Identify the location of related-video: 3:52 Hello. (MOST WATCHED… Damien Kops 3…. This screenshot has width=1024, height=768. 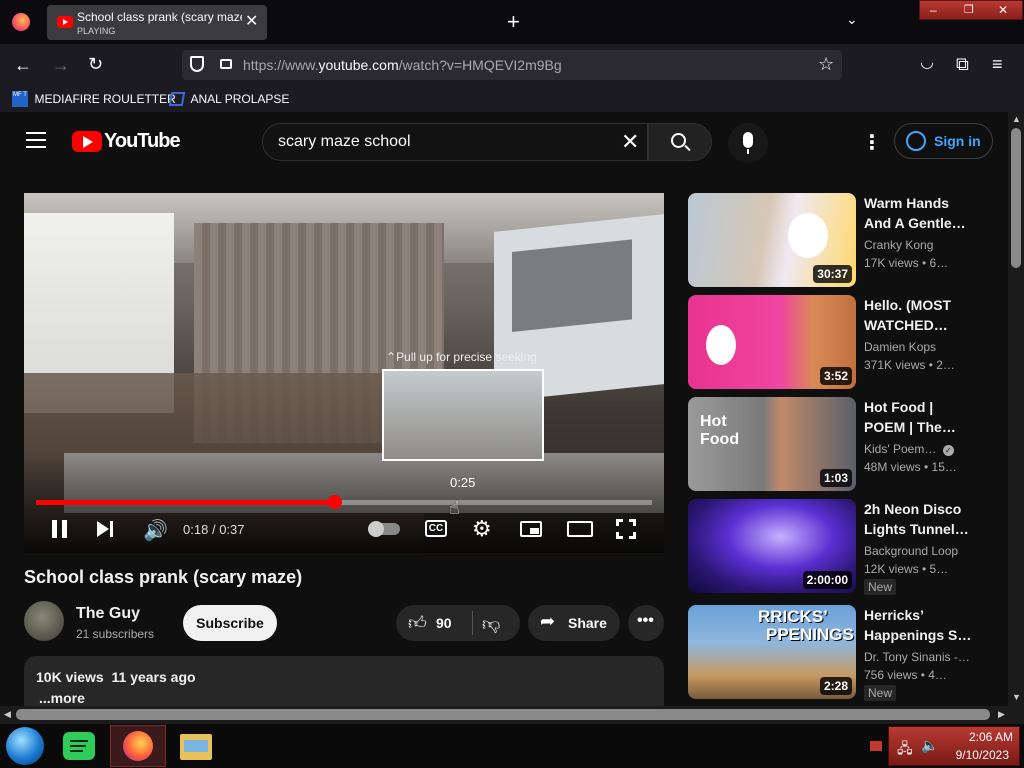
(838, 342).